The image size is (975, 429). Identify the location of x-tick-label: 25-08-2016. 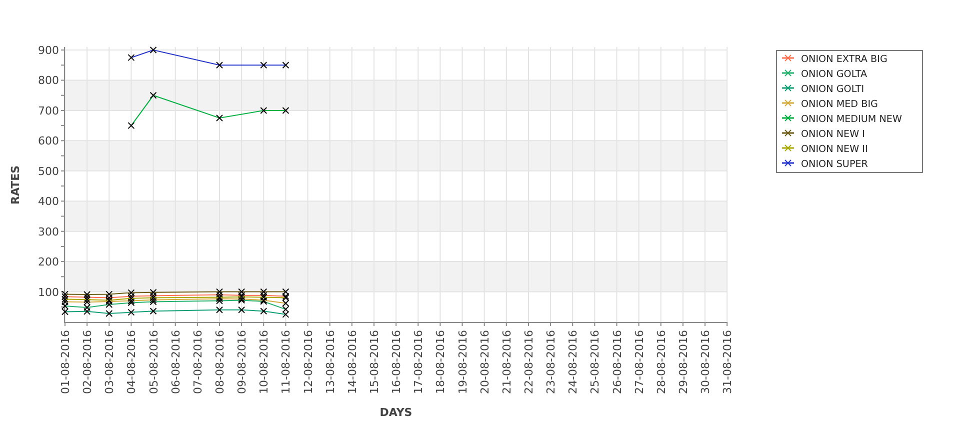
(595, 362).